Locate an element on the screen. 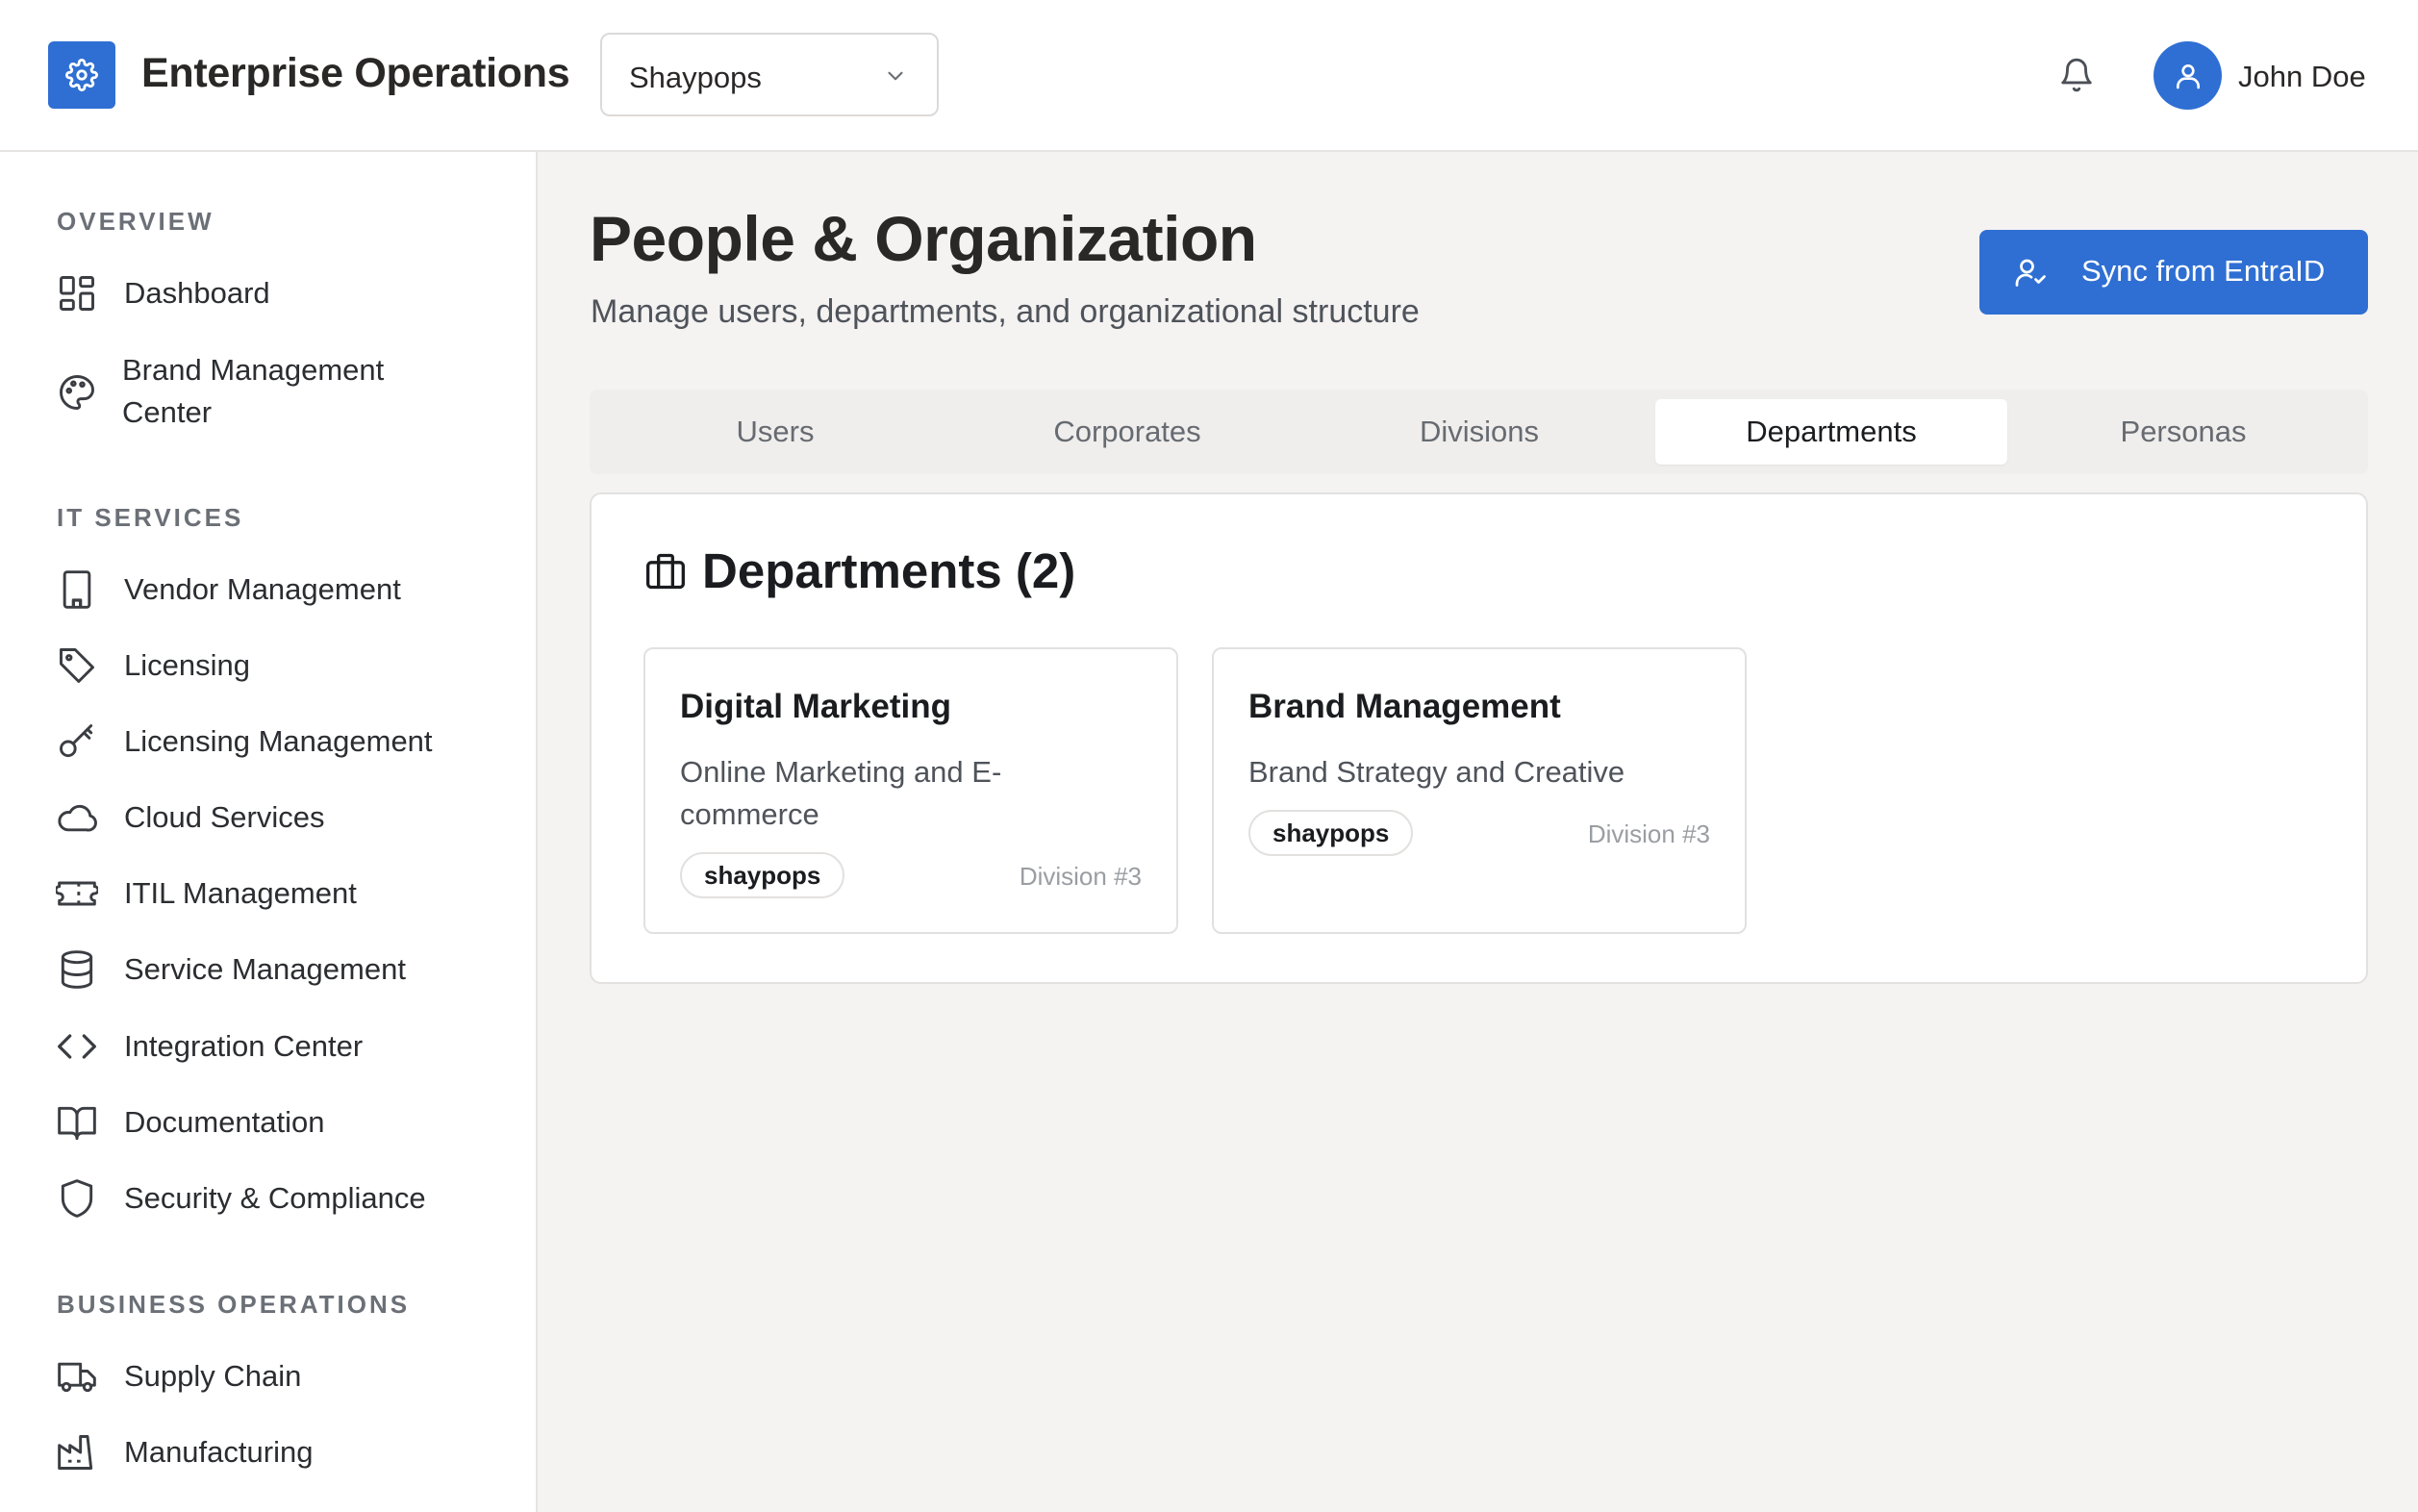 The image size is (2418, 1512). sidebar-item-label: Security & Compliance is located at coordinates (275, 1198).